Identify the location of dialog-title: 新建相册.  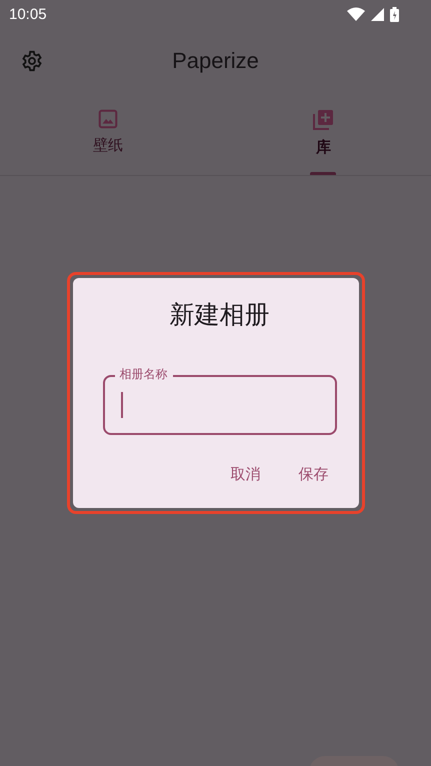
(220, 315).